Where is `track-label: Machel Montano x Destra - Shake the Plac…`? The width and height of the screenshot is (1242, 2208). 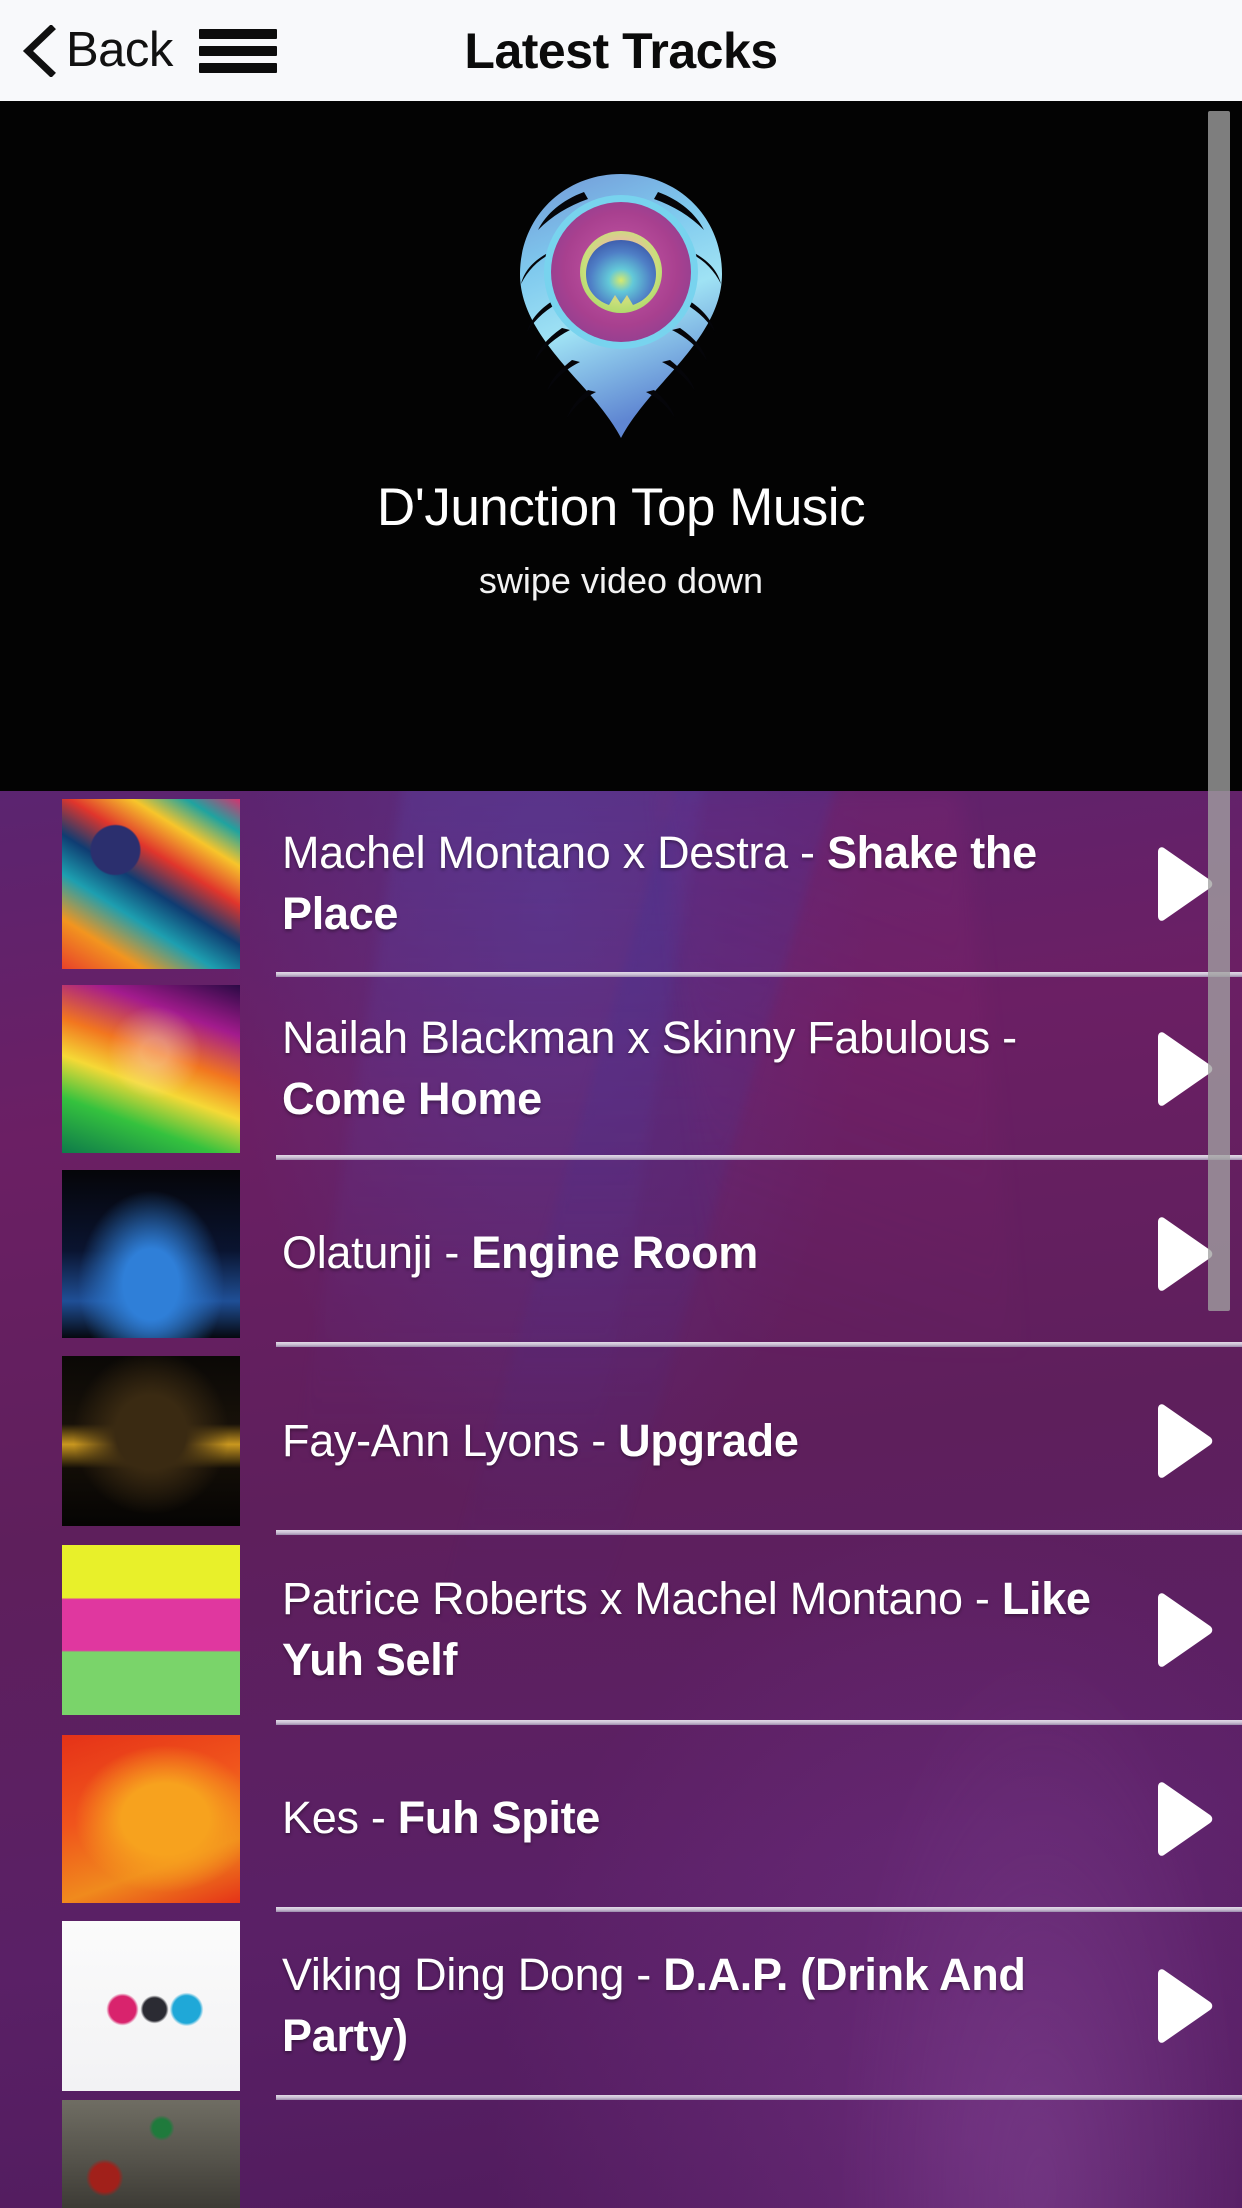
track-label: Machel Montano x Destra - Shake the Plac… is located at coordinates (702, 884).